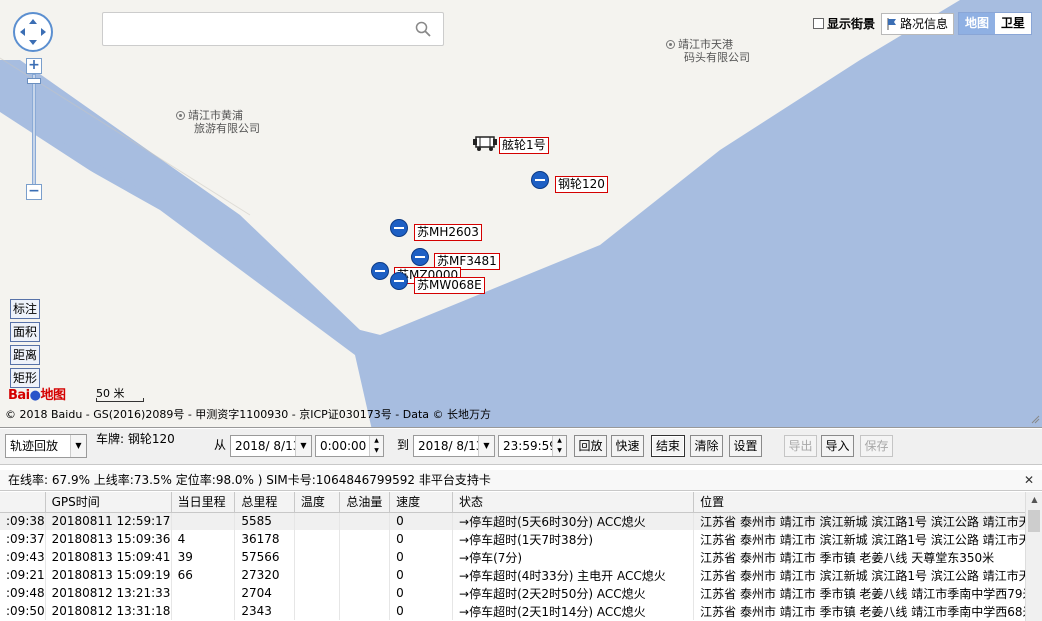  What do you see at coordinates (706, 446) in the screenshot?
I see `clear-button: 清除` at bounding box center [706, 446].